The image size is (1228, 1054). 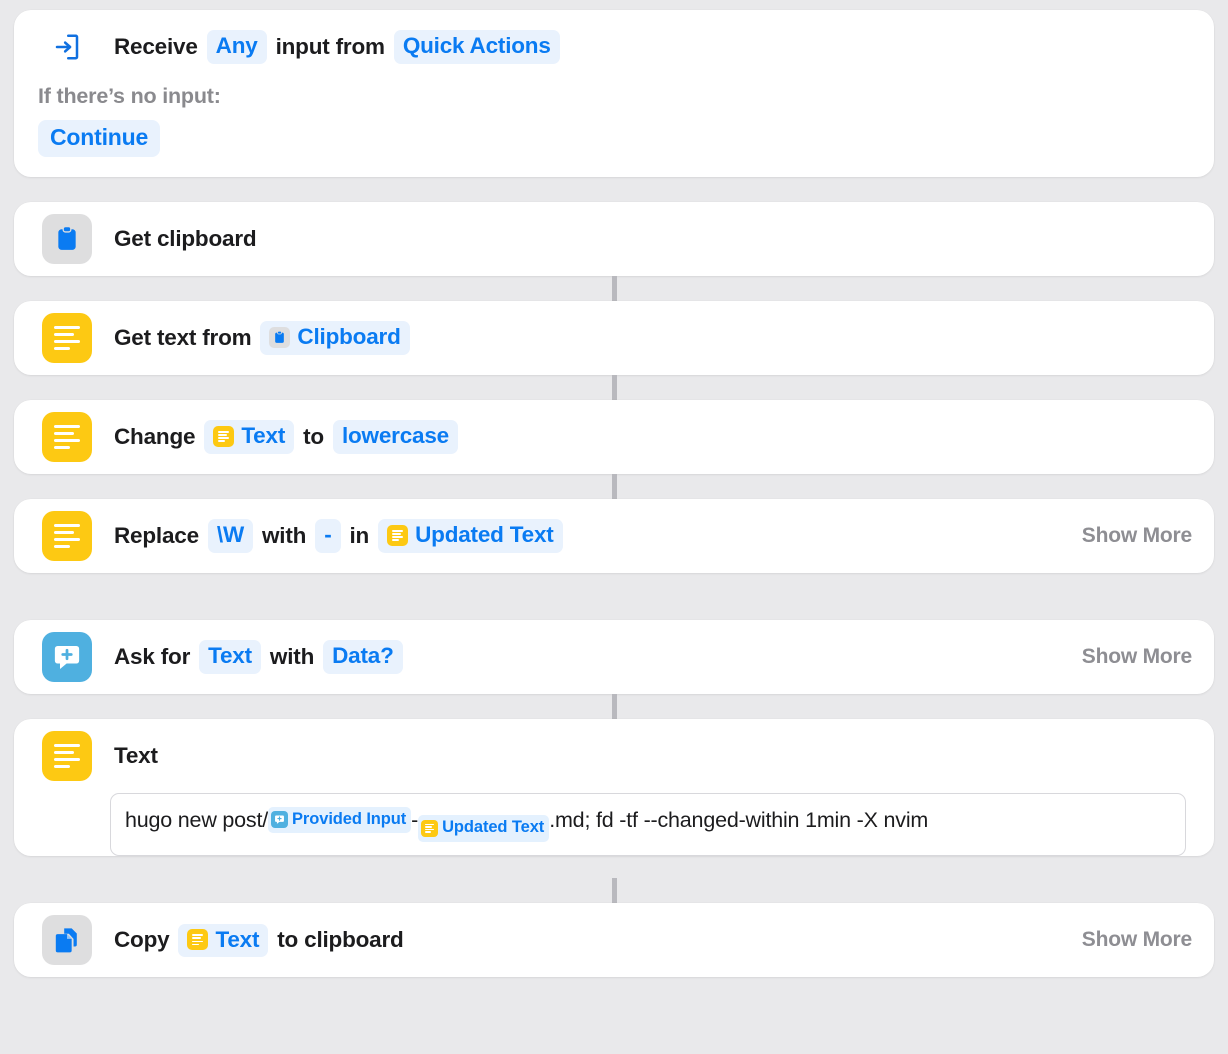 I want to click on no-input-section: If there’s no input: Continue, so click(x=614, y=130).